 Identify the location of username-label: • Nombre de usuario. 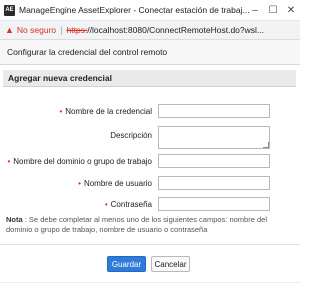
(115, 183).